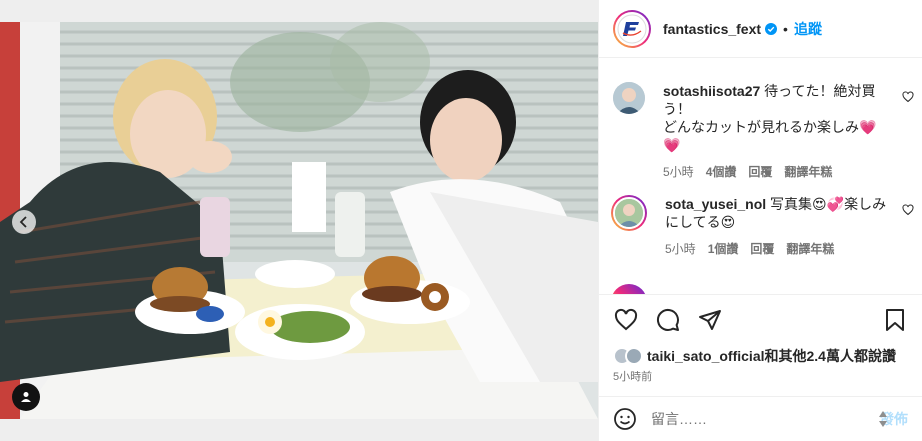  I want to click on share-button, so click(710, 320).